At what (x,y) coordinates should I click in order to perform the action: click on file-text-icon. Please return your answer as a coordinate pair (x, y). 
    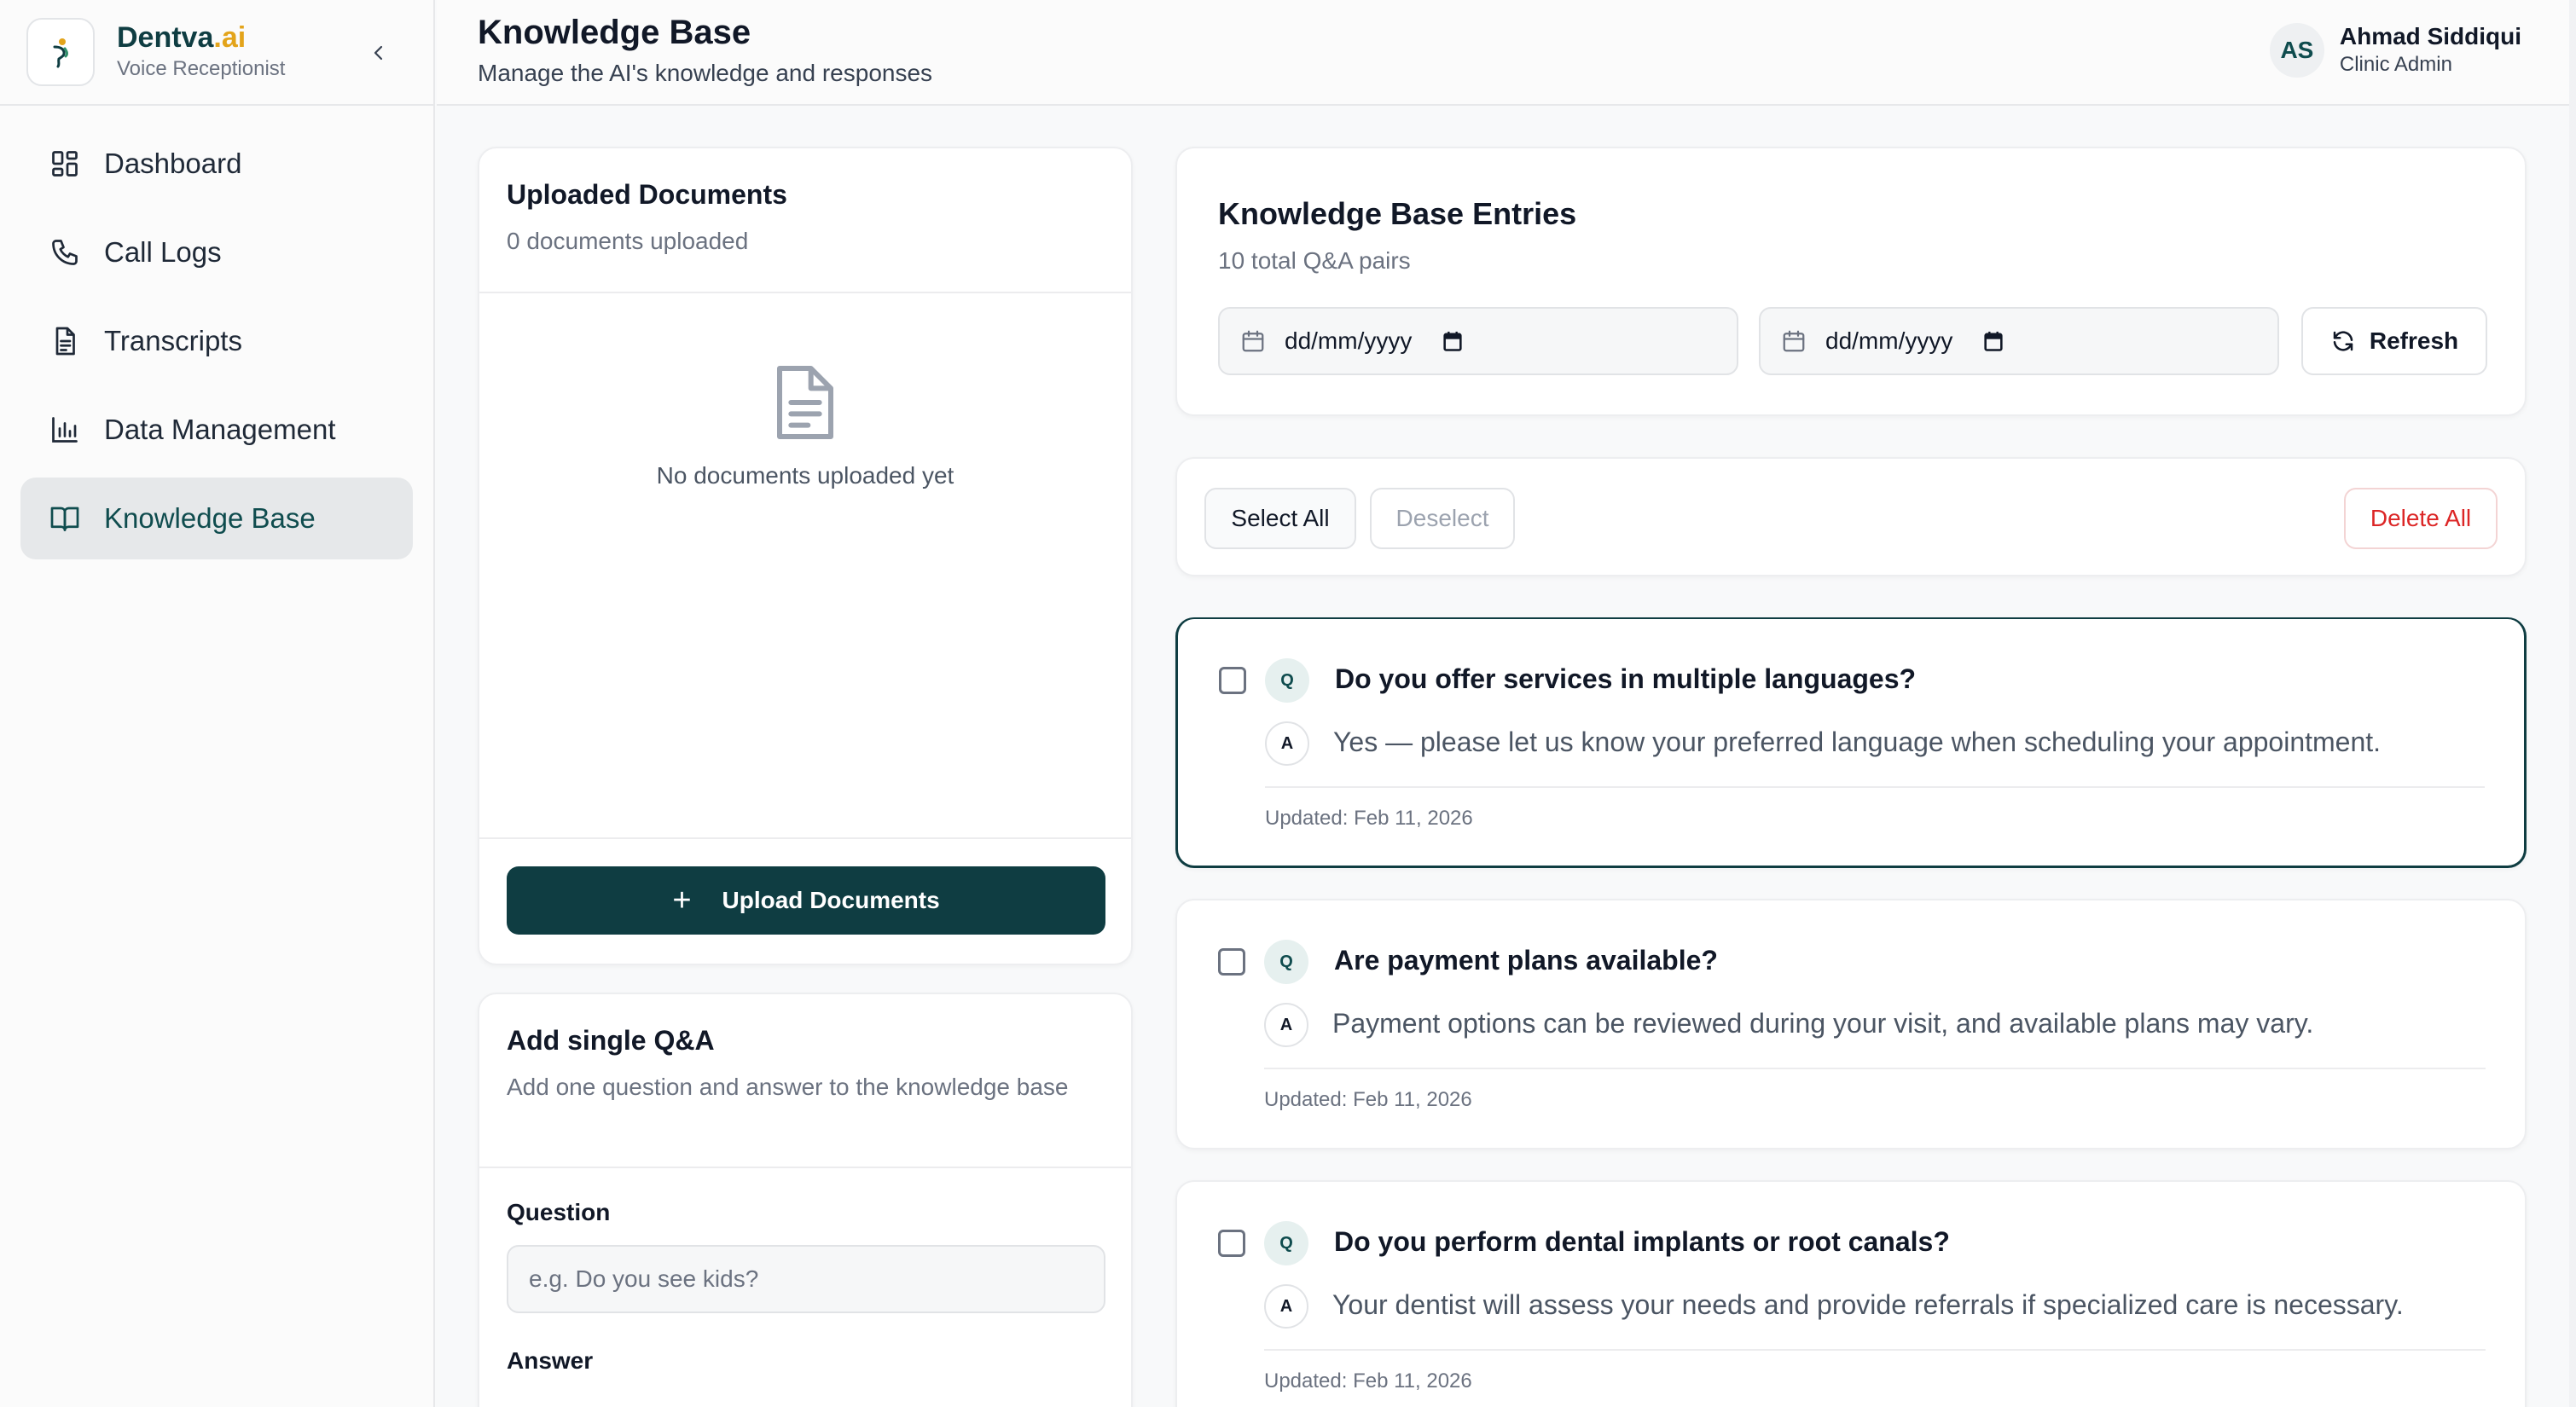
    Looking at the image, I should click on (805, 403).